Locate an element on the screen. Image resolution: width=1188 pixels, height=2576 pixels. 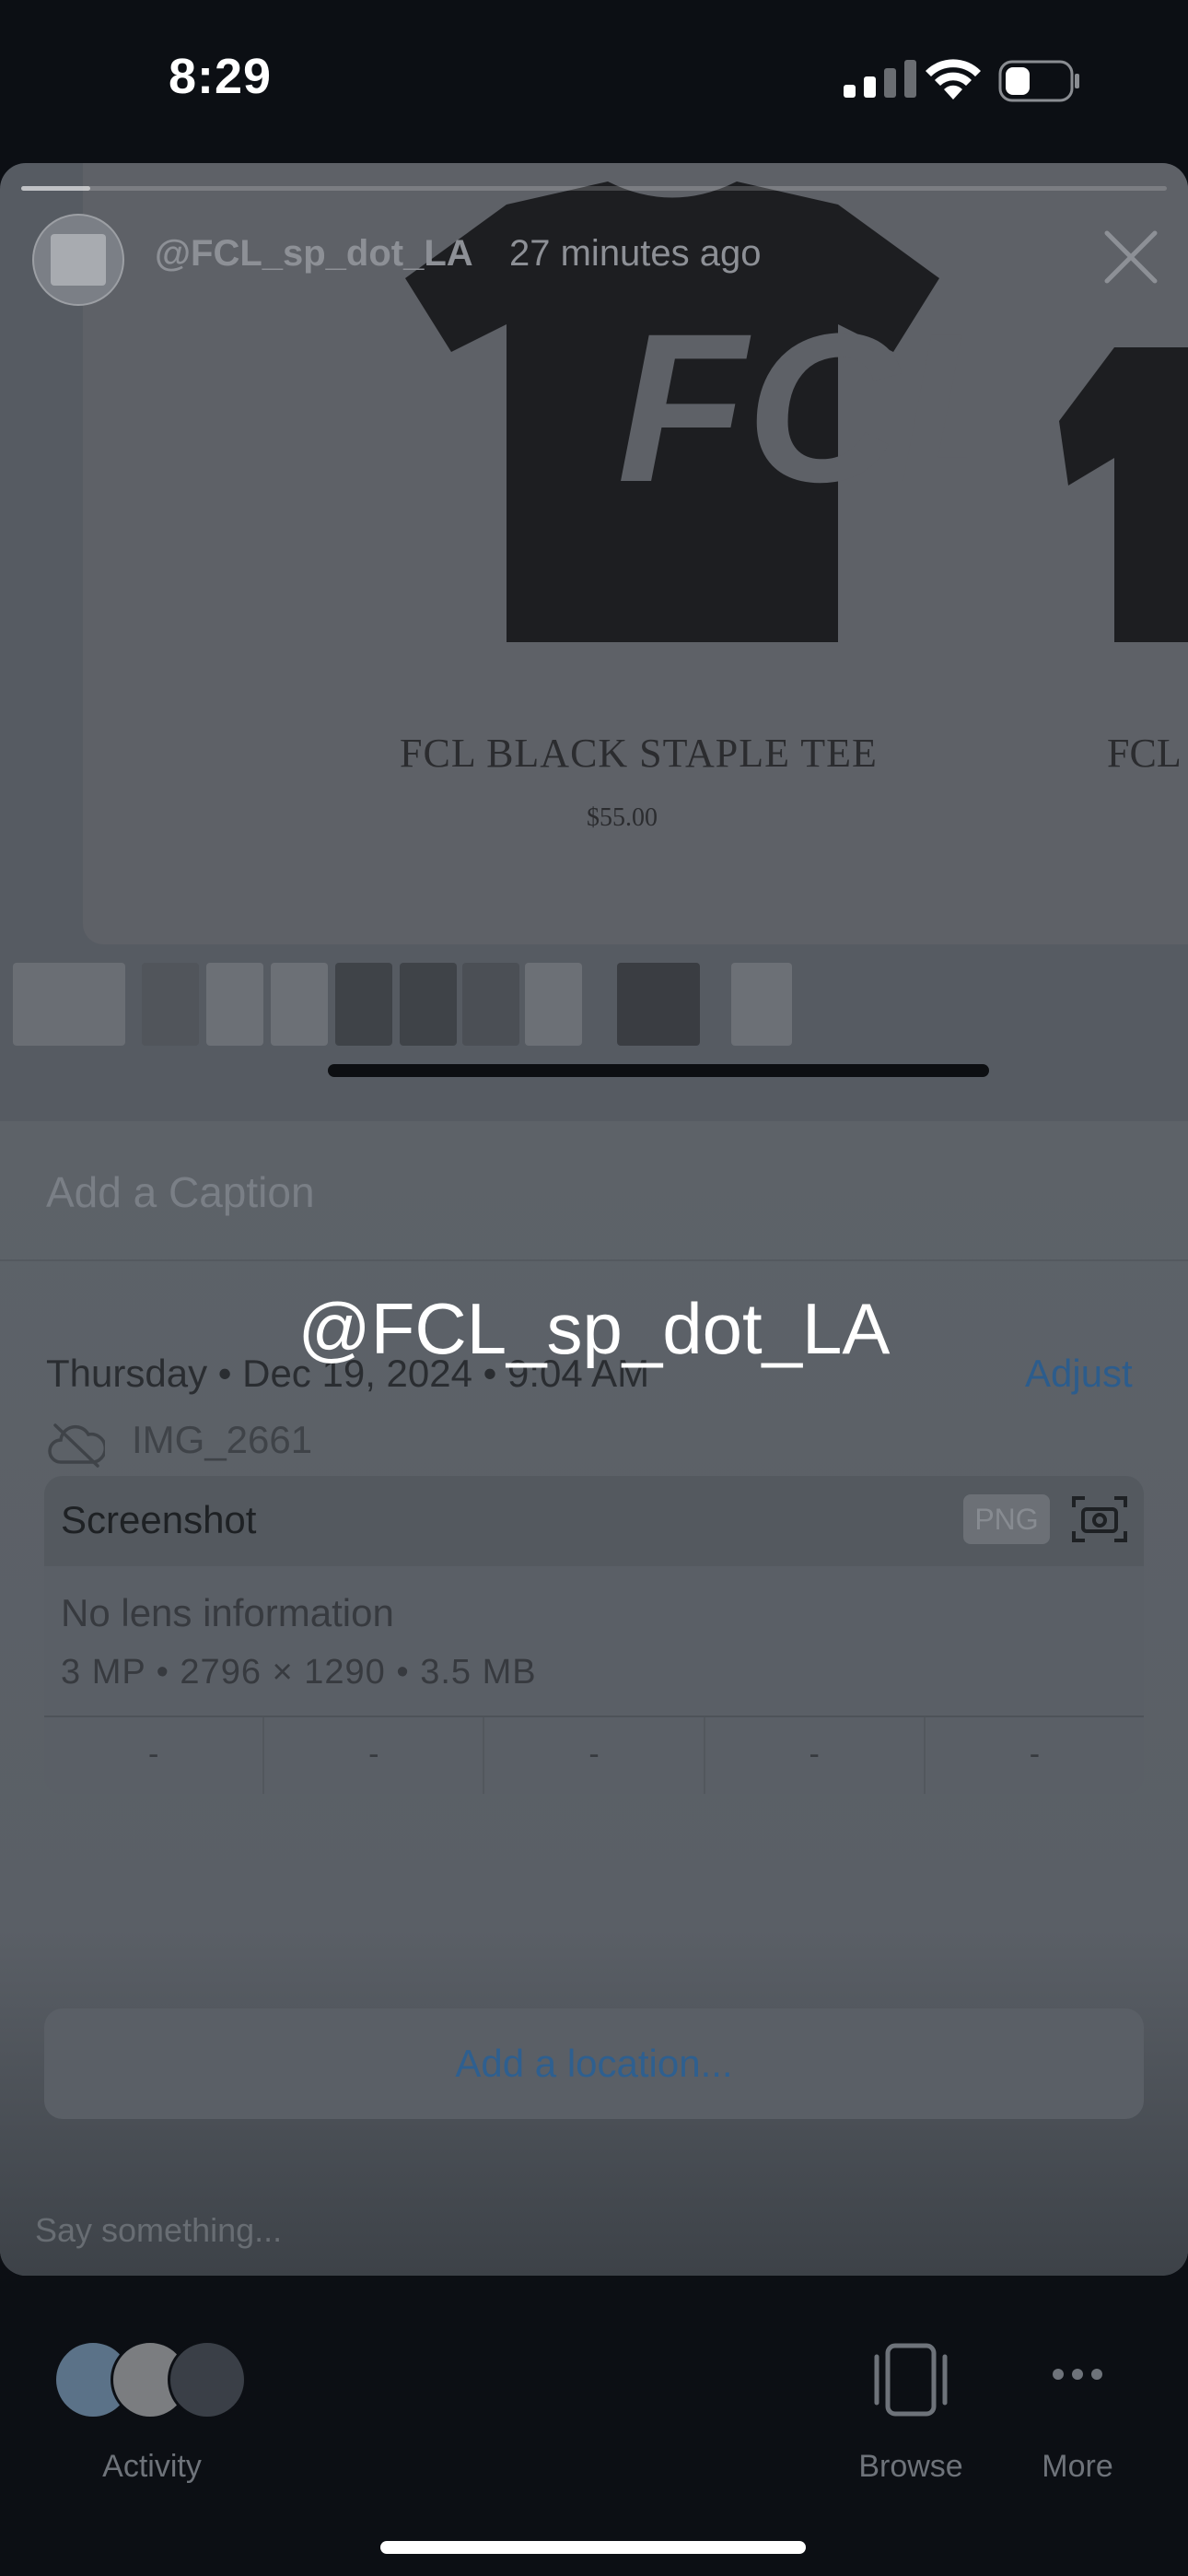
photo-thumbnail-strip is located at coordinates (594, 1013).